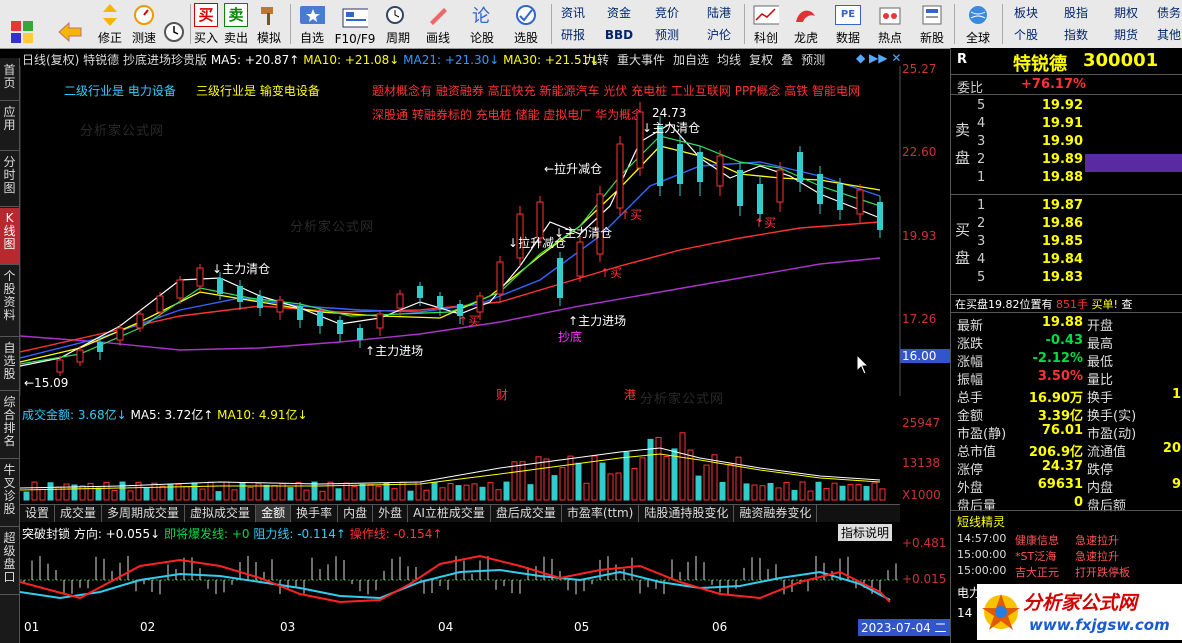  What do you see at coordinates (526, 24) in the screenshot?
I see `select-stock-button: 选股` at bounding box center [526, 24].